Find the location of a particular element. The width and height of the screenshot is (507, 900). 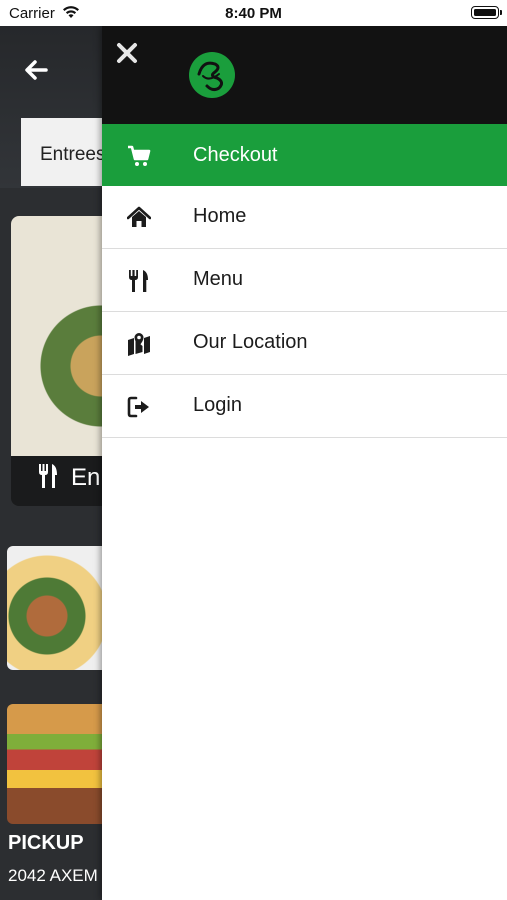

menu-item-label: Menu is located at coordinates (218, 279).